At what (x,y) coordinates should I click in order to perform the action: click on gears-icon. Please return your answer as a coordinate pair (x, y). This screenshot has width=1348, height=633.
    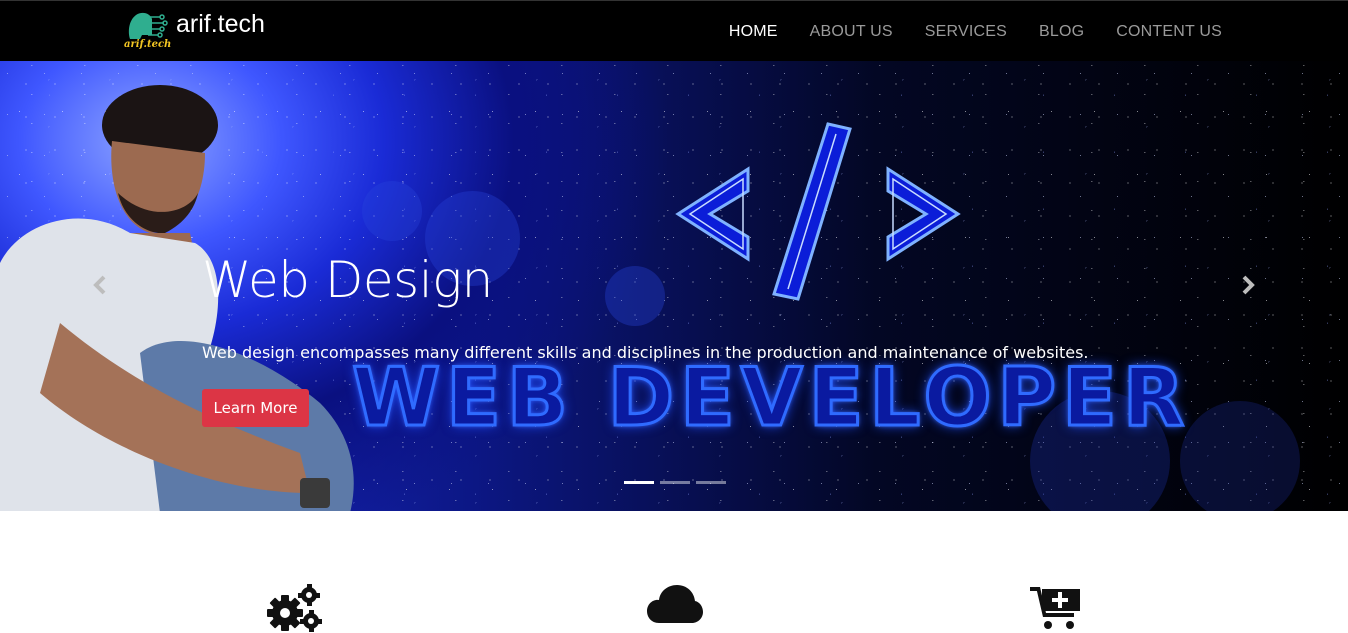
    Looking at the image, I should click on (294, 608).